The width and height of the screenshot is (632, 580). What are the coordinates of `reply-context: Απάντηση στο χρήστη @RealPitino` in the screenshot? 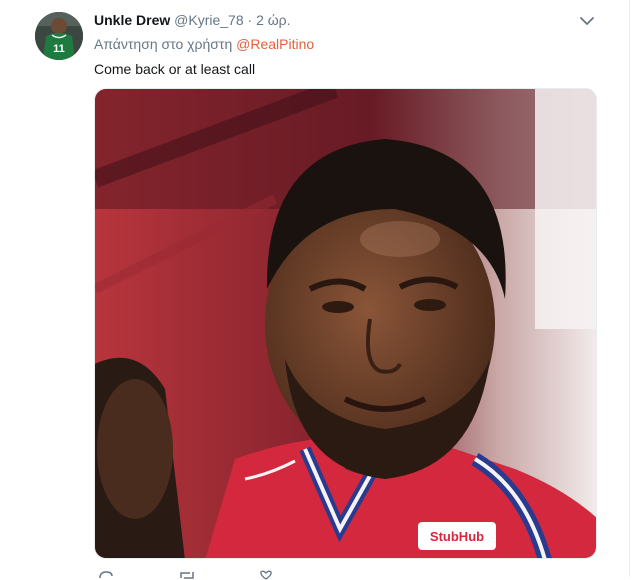 It's located at (204, 44).